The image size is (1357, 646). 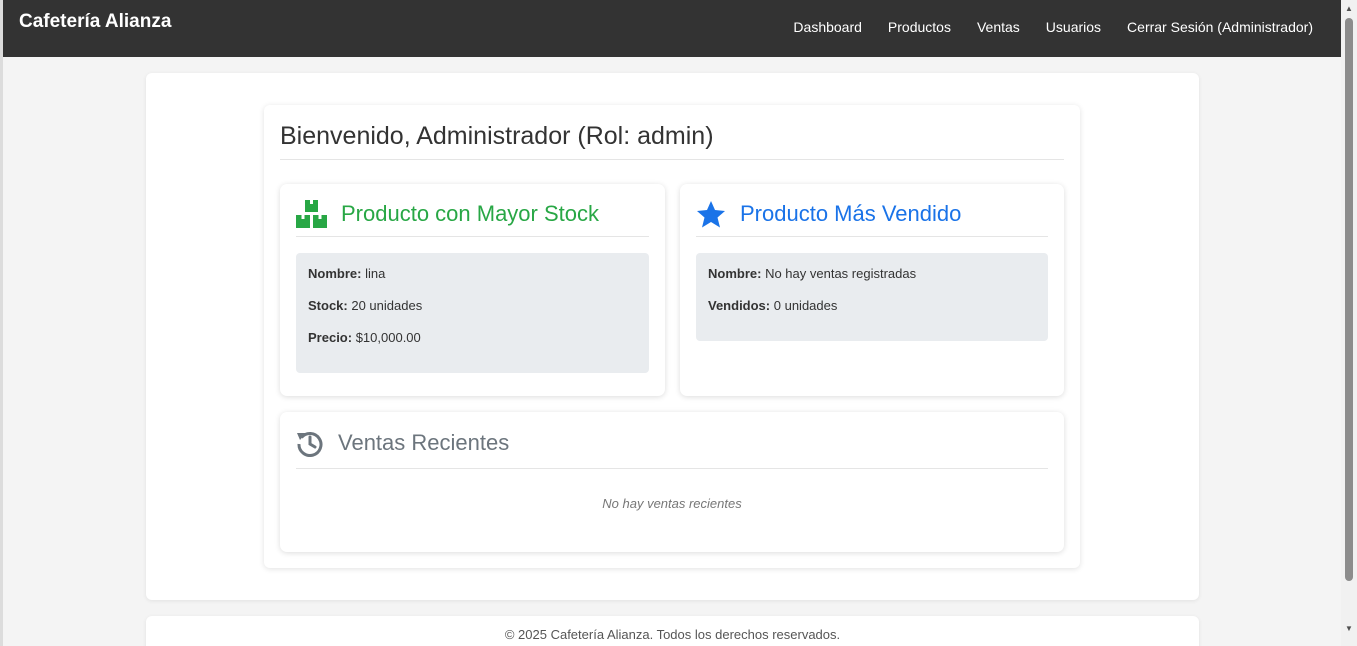 I want to click on history-icon, so click(x=310, y=443).